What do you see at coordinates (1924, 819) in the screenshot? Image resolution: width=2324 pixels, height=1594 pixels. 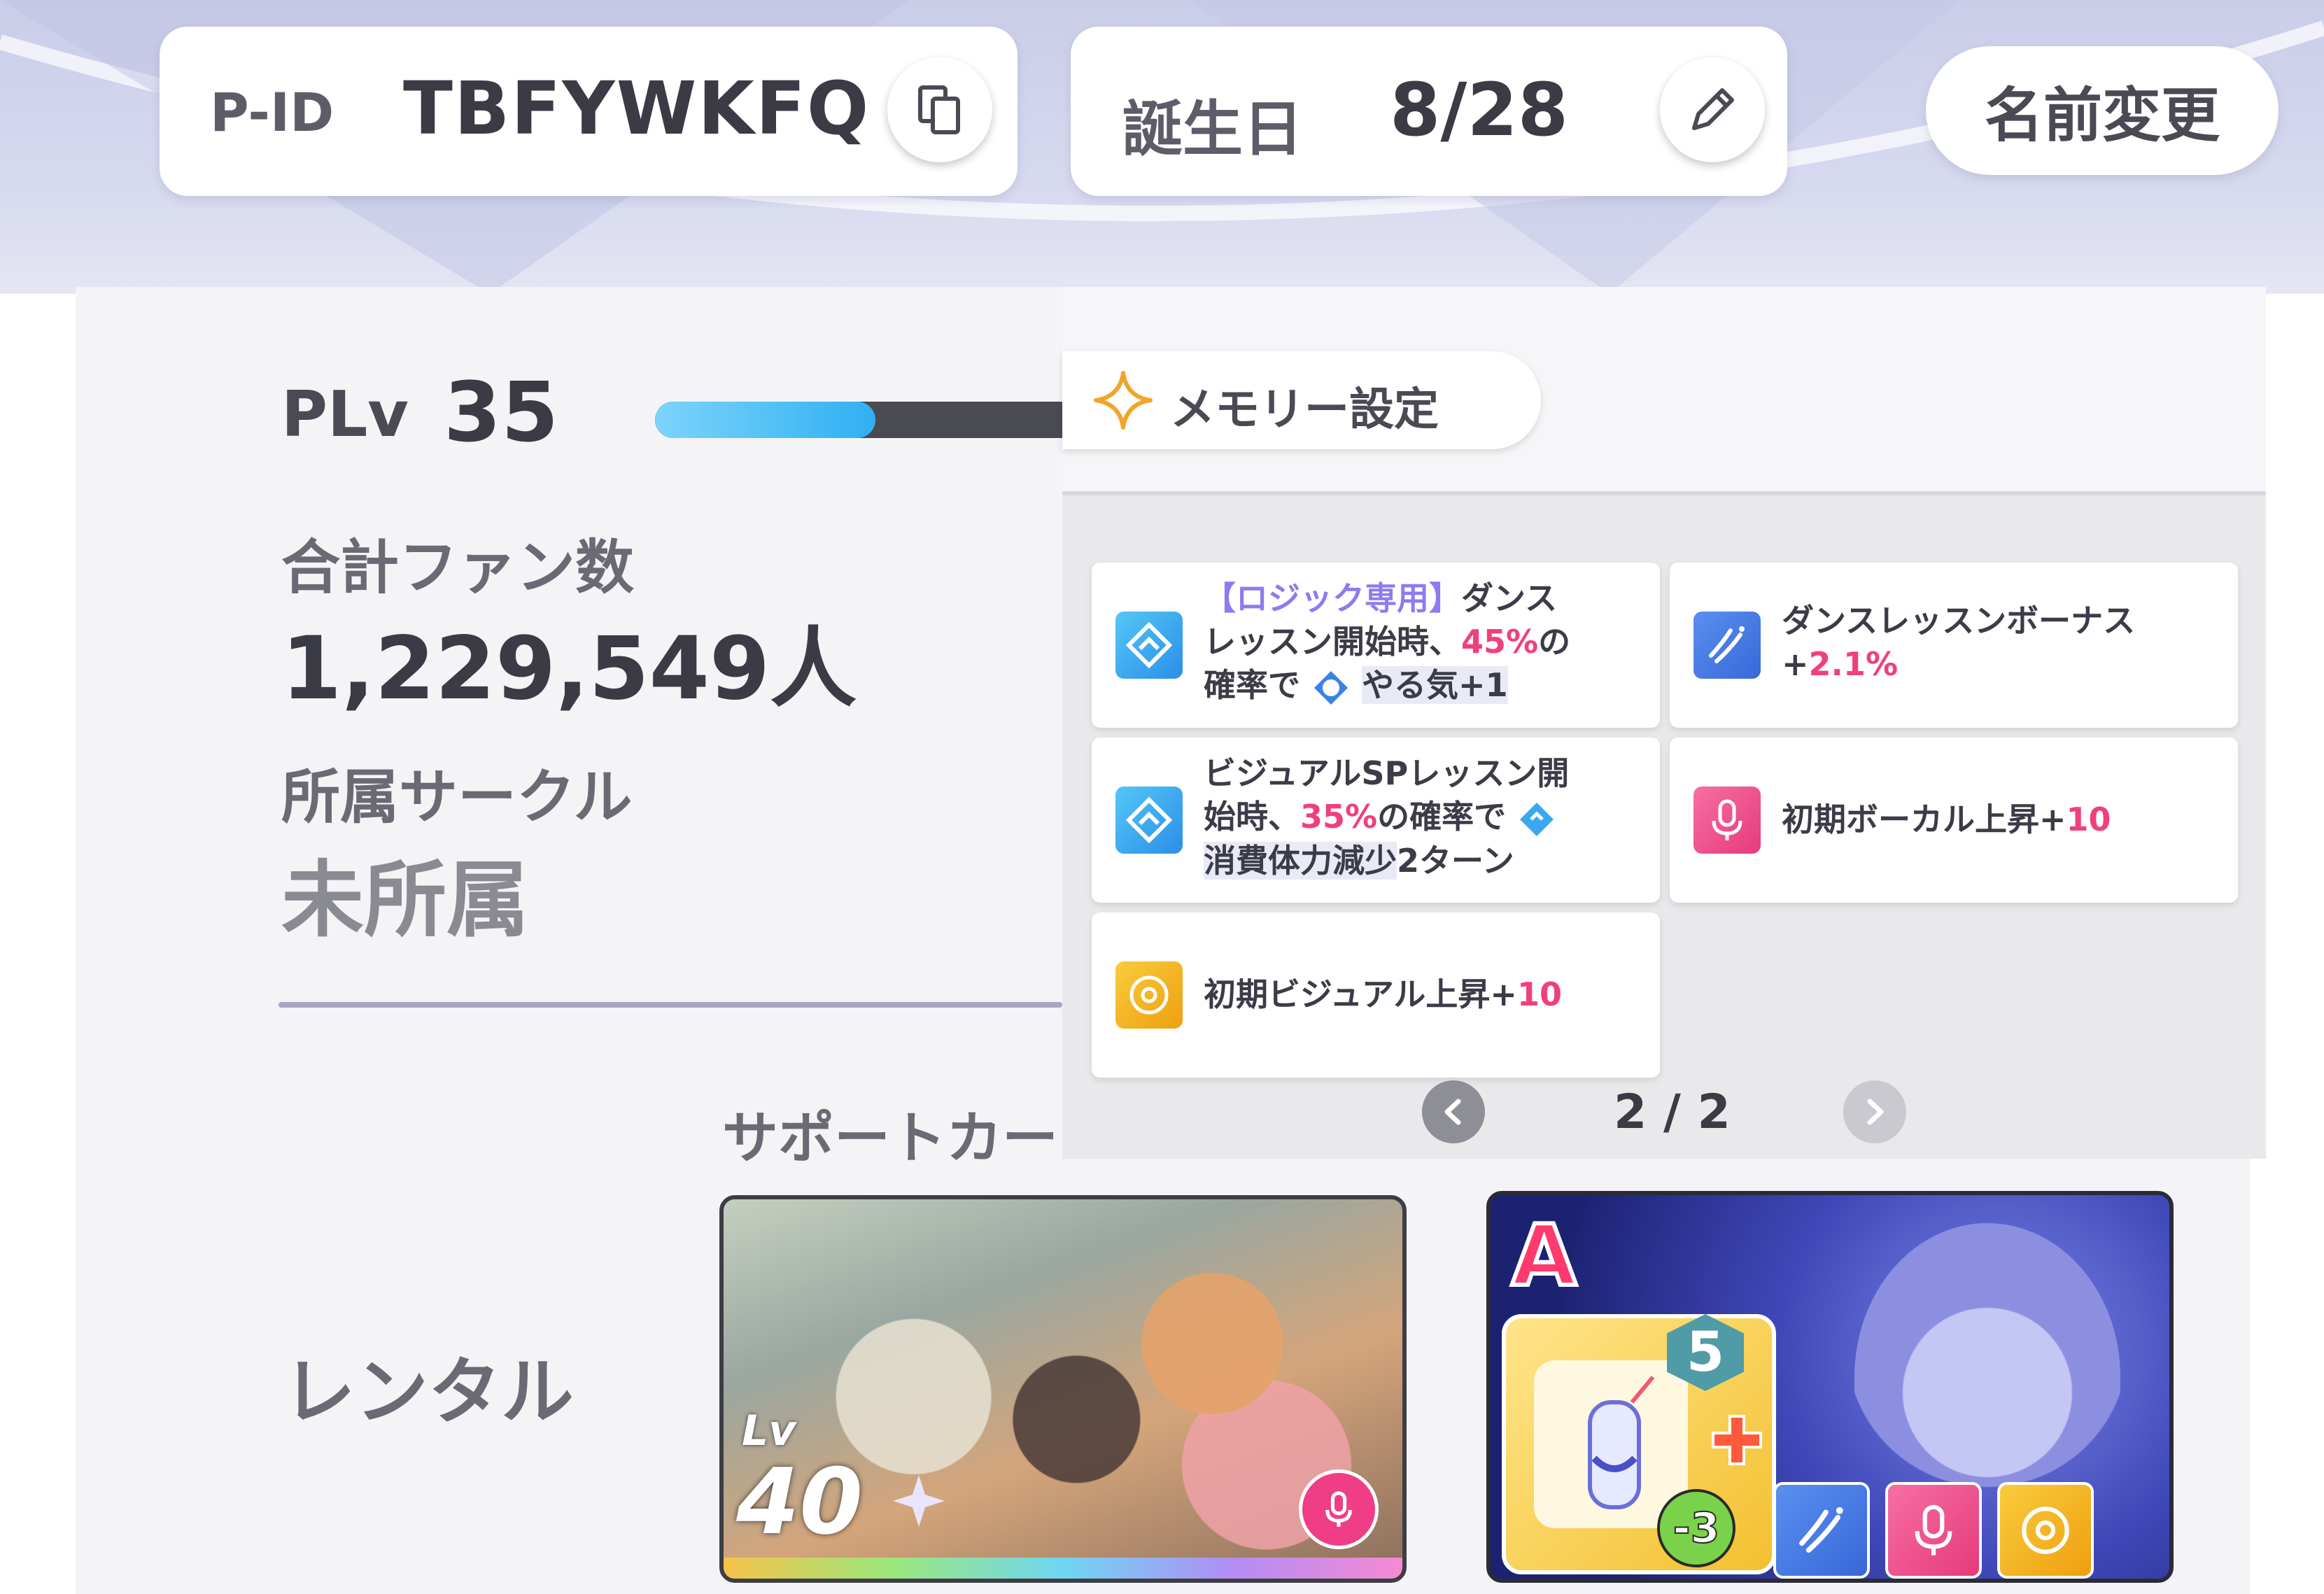 I see `skill-text: 初期ボーカル上昇+` at bounding box center [1924, 819].